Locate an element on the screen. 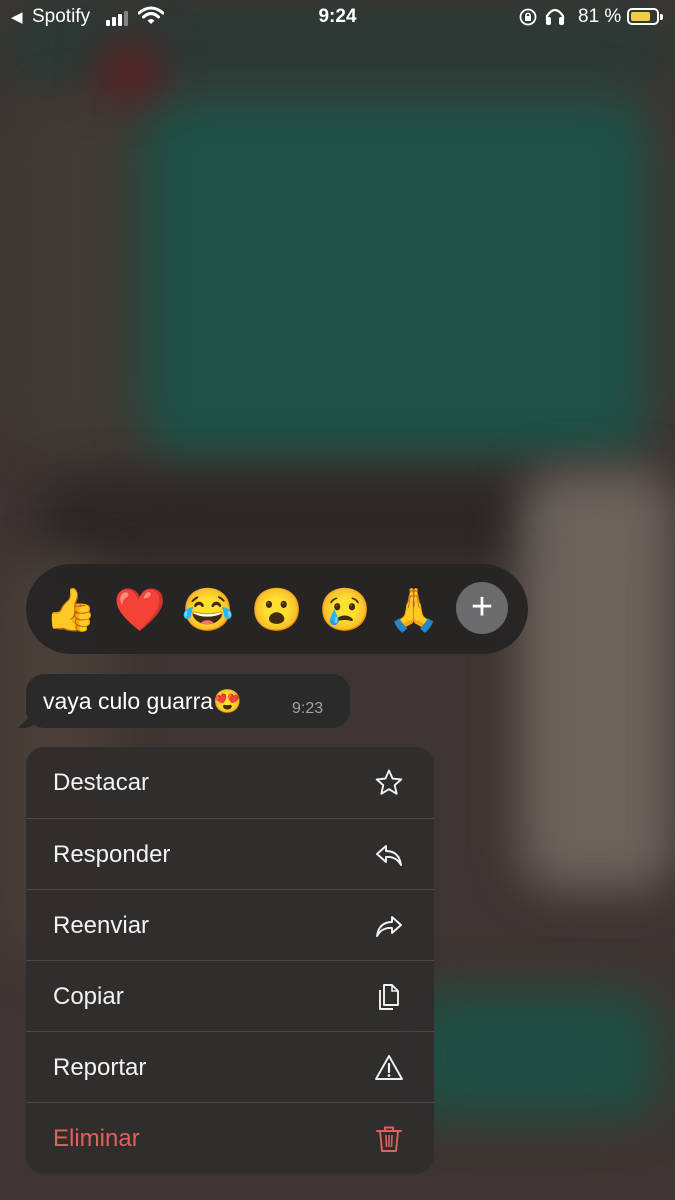 The image size is (675, 1200). orientation-lock-icon is located at coordinates (528, 17).